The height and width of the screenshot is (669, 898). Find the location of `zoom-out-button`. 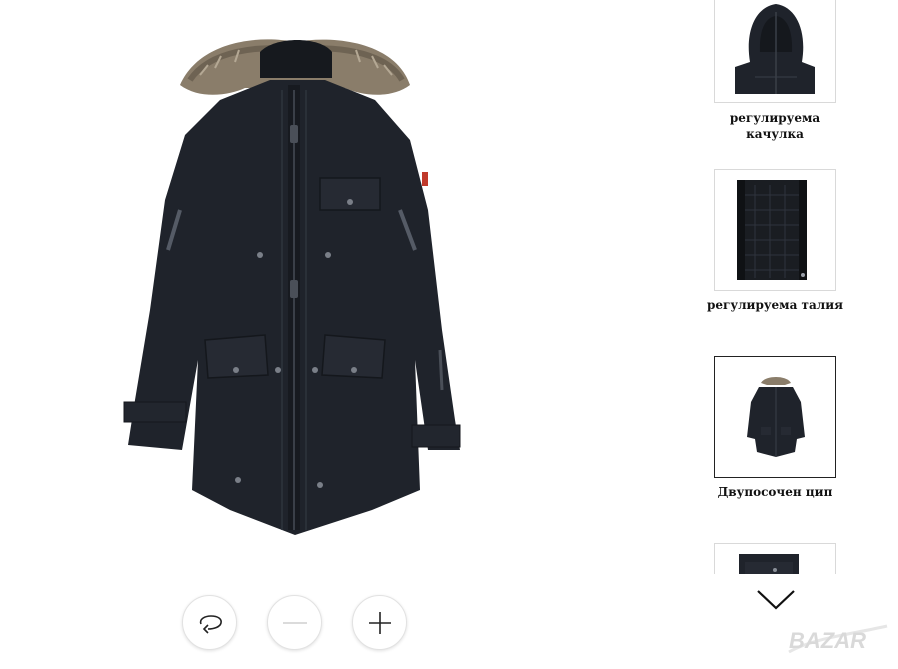

zoom-out-button is located at coordinates (294, 622).